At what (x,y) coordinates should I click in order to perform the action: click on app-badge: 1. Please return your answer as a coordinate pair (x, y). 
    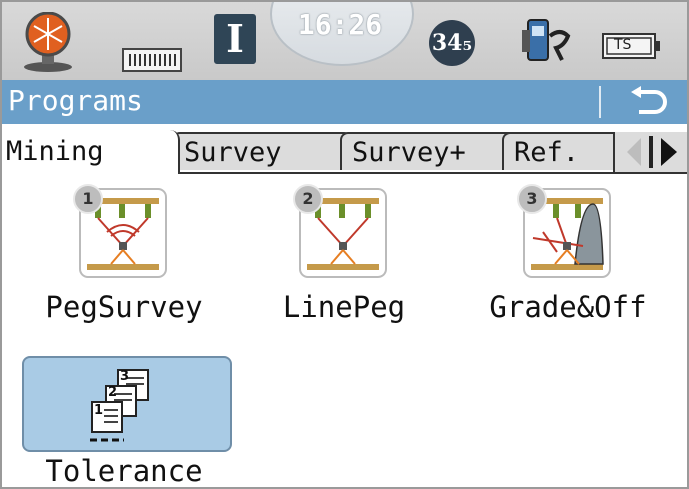
    Looking at the image, I should click on (88, 199).